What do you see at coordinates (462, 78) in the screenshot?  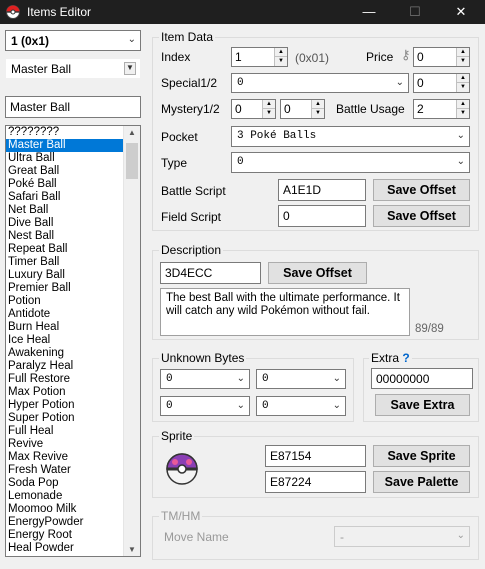 I see `special-up-icon: ▲` at bounding box center [462, 78].